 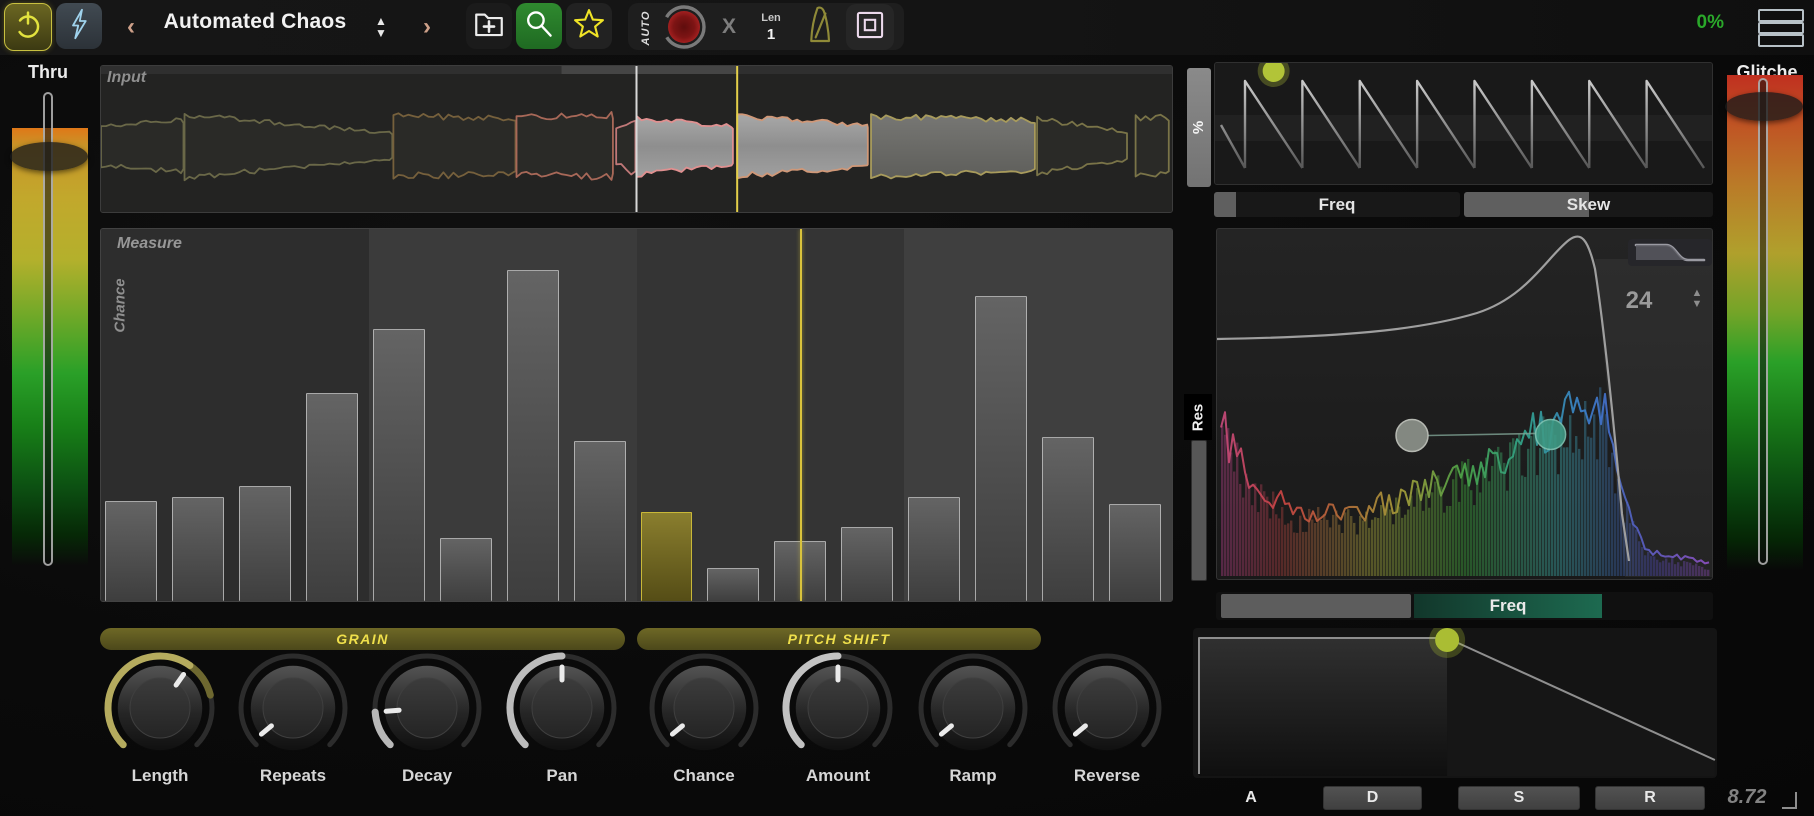 I want to click on filter-display, so click(x=1464, y=404).